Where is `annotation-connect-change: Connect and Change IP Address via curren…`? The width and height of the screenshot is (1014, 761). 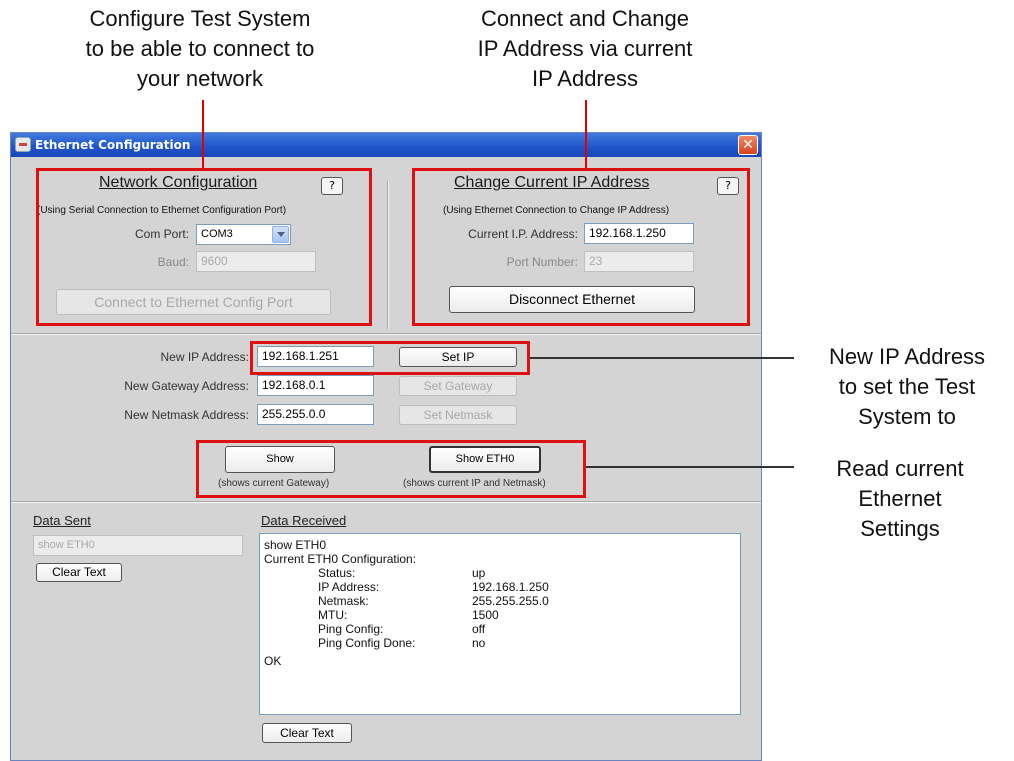 annotation-connect-change: Connect and Change IP Address via curren… is located at coordinates (585, 48).